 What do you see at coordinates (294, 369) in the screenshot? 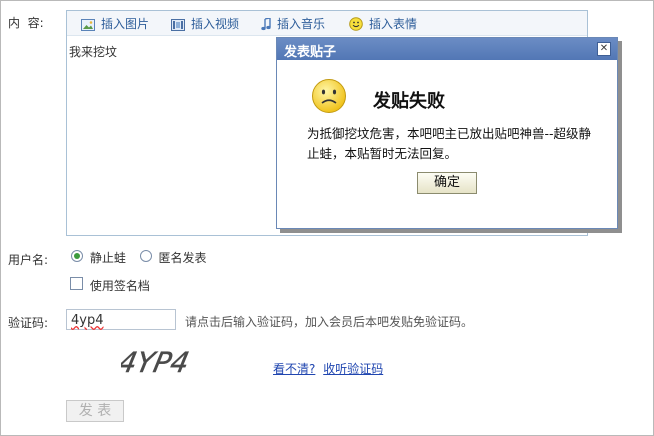
I see `cant-see-link: 看不清?` at bounding box center [294, 369].